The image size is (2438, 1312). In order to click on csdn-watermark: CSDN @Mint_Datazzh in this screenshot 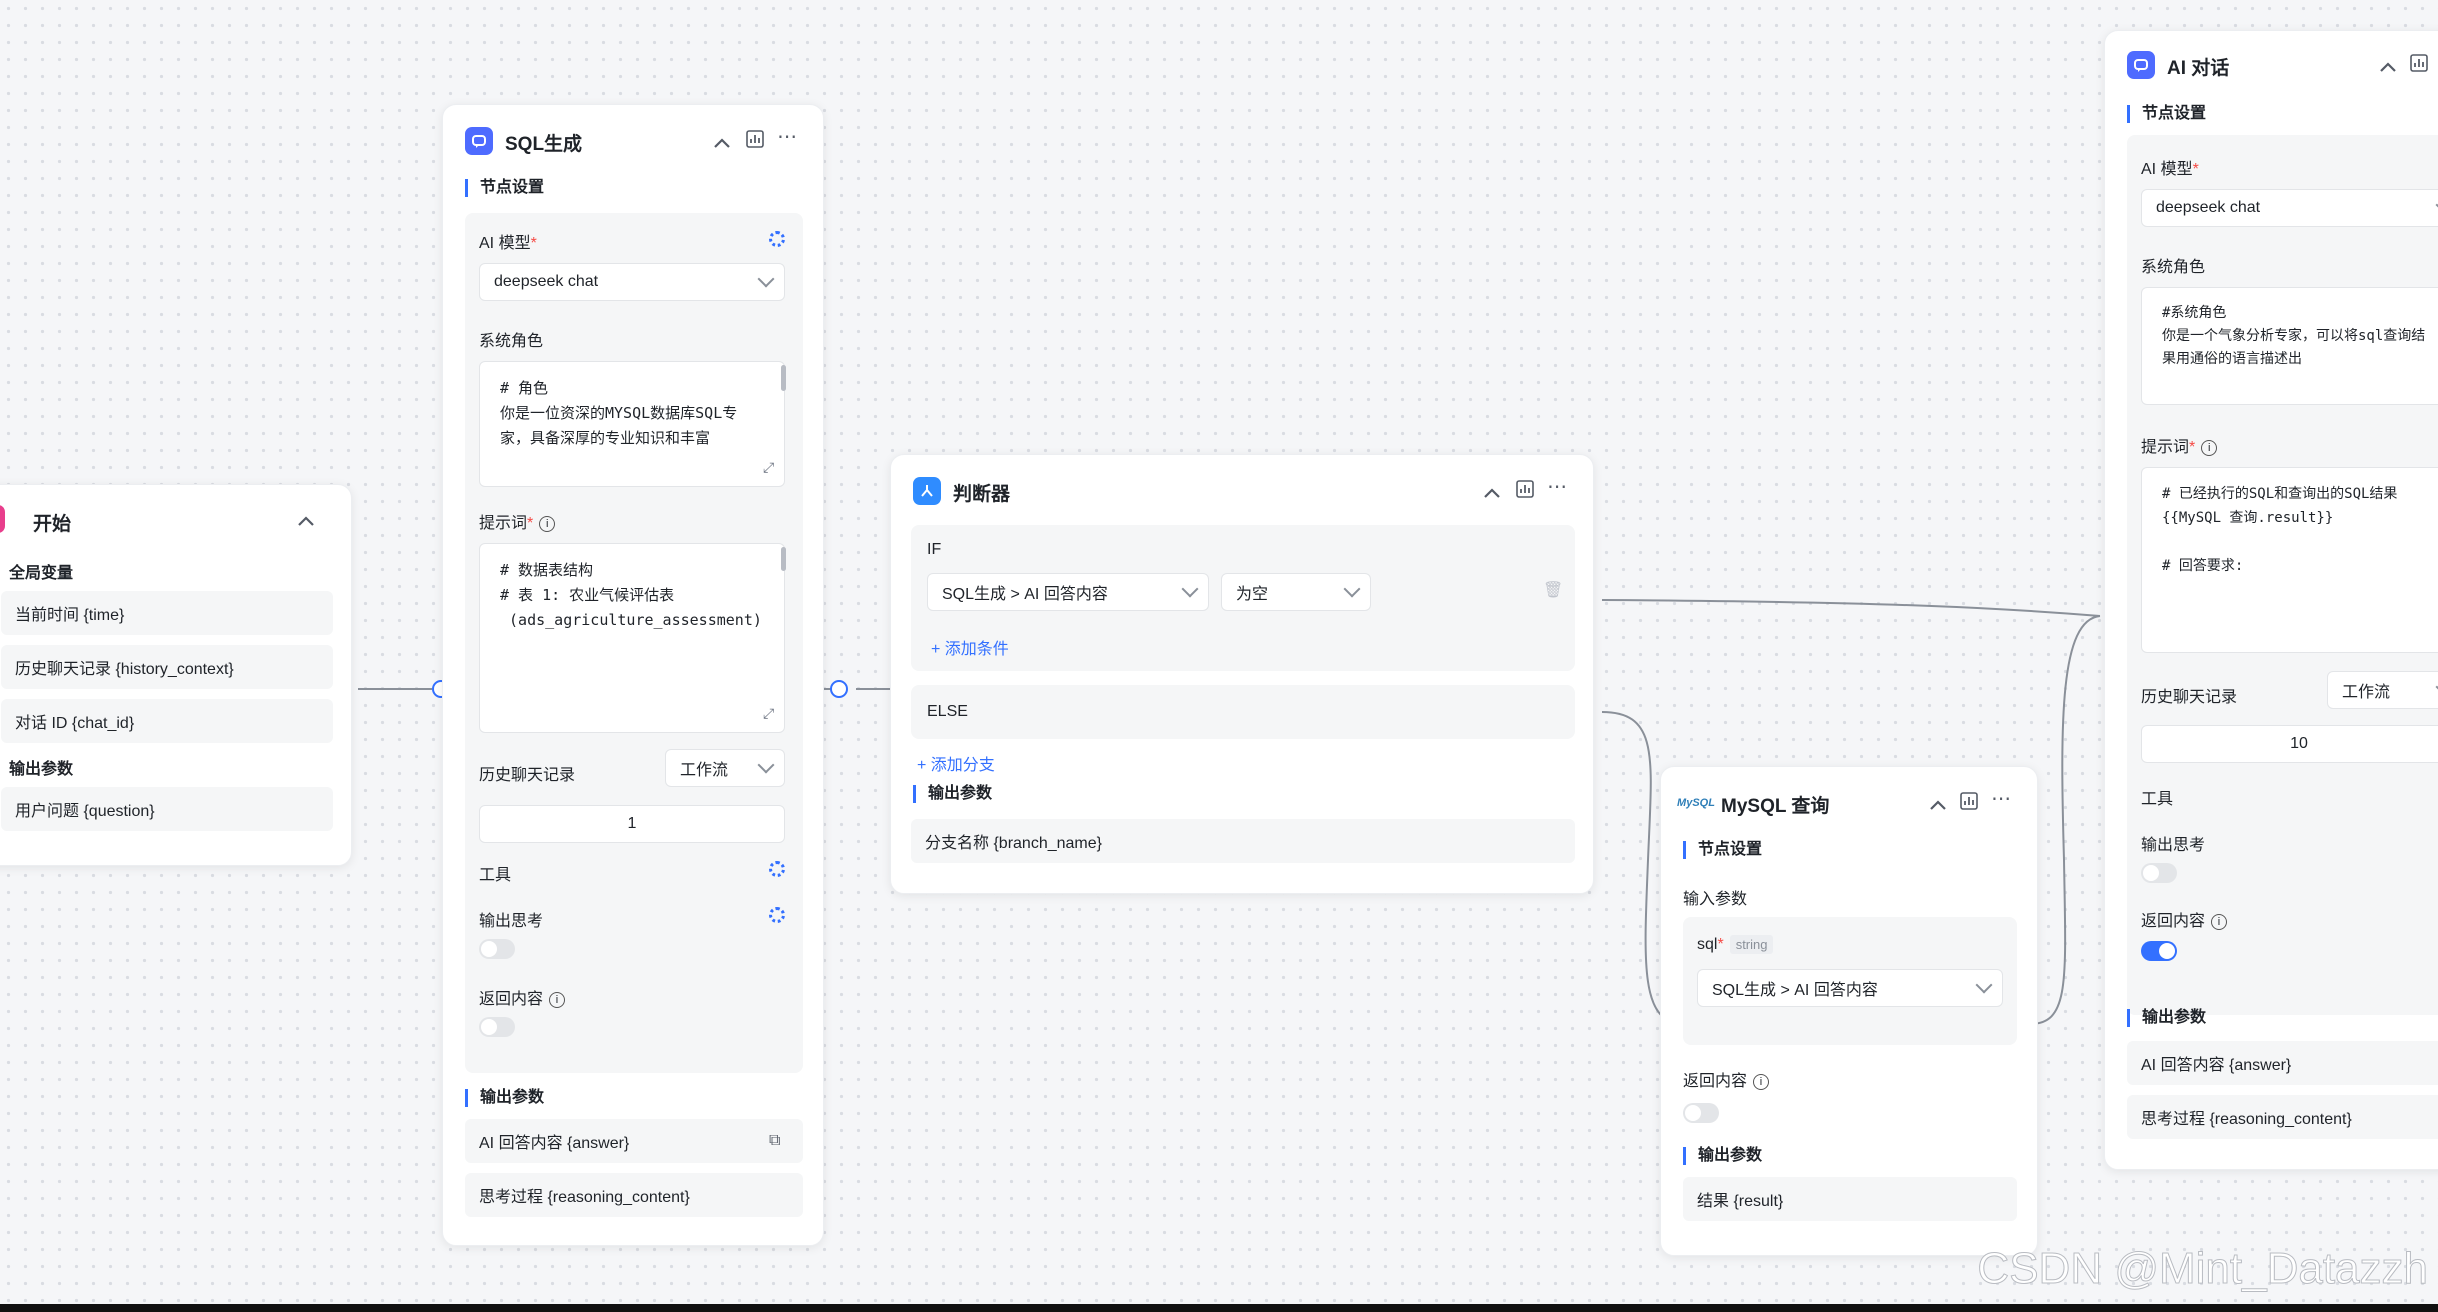, I will do `click(2203, 1269)`.